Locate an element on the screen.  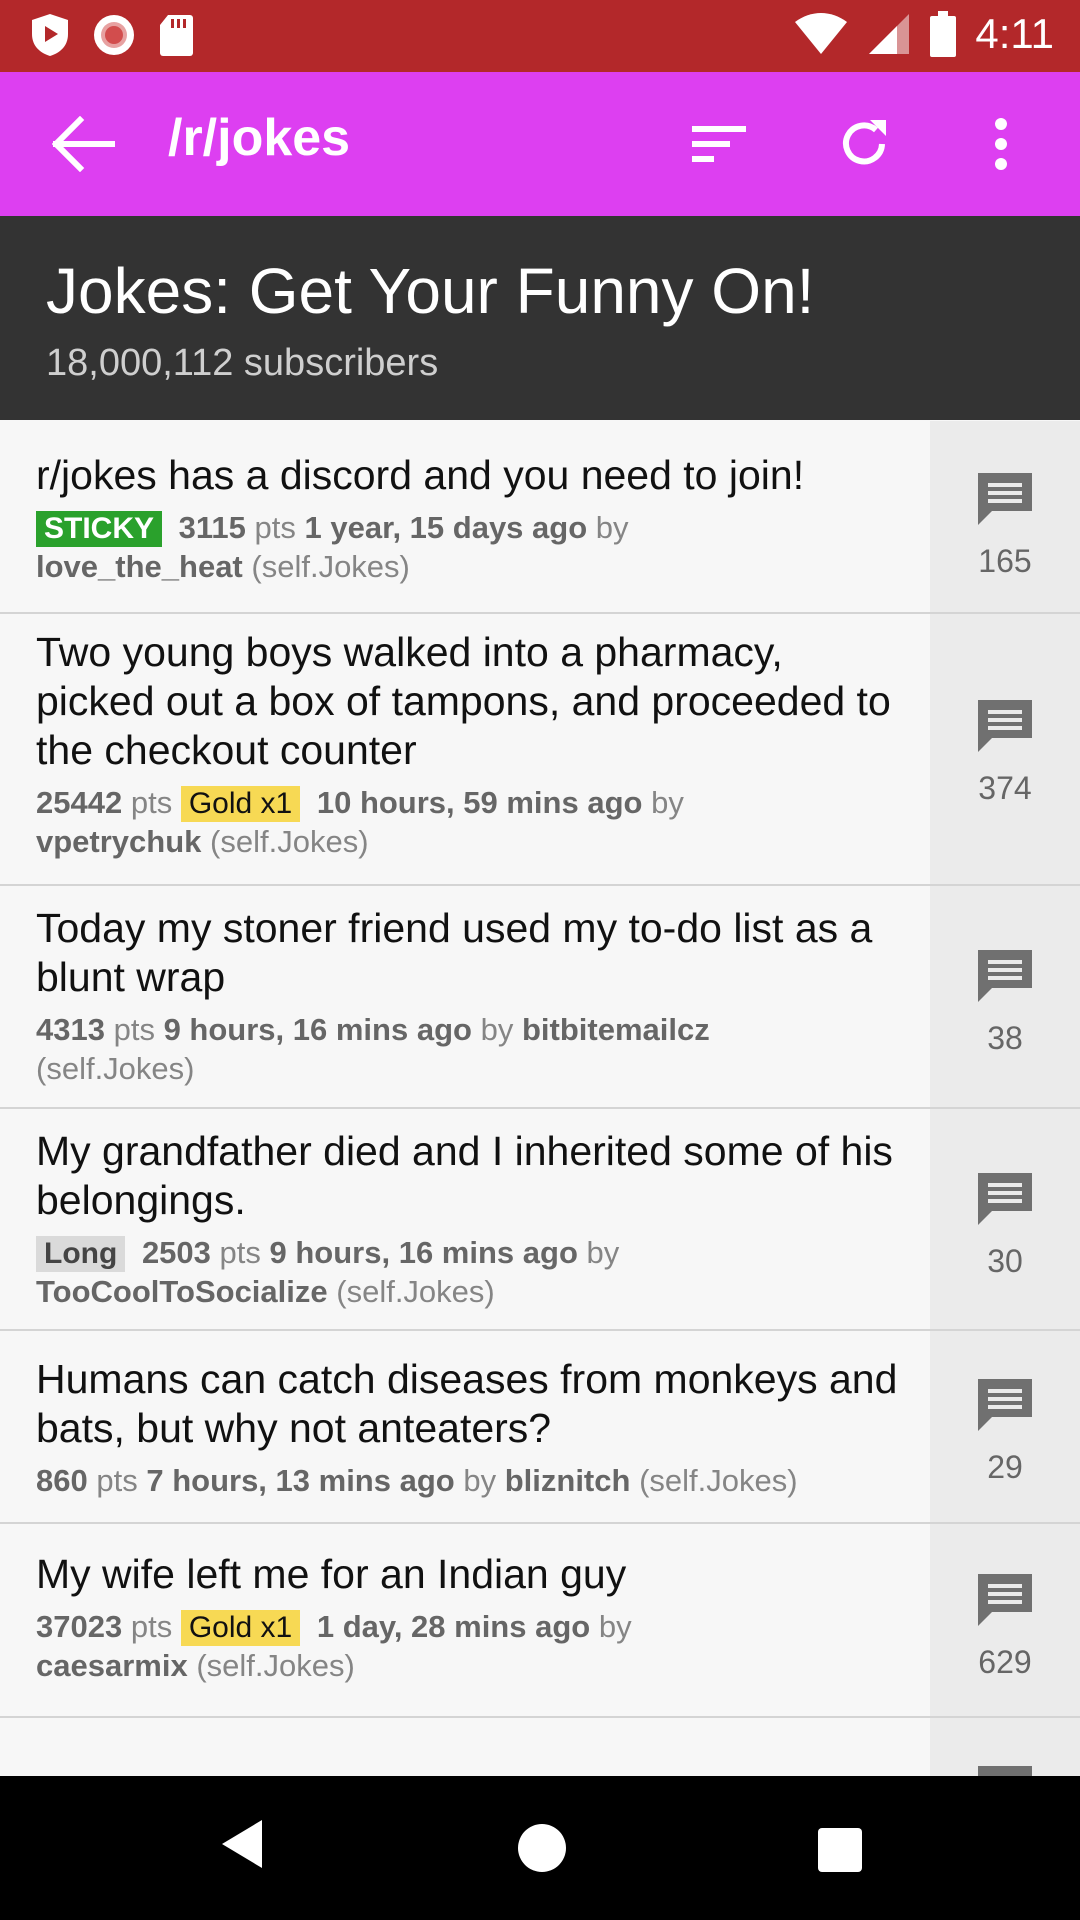
post-author: vpetrychuk is located at coordinates (118, 841).